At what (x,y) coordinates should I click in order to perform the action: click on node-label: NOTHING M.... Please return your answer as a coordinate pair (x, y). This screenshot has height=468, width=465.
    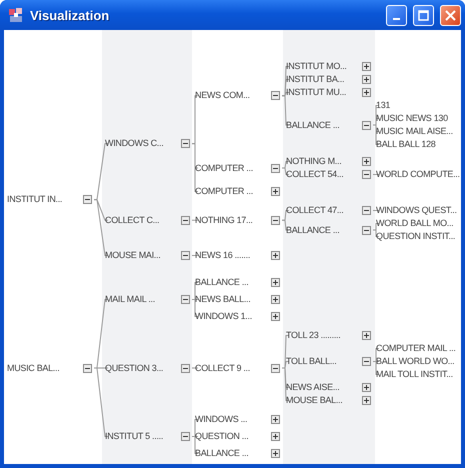
    Looking at the image, I should click on (322, 161).